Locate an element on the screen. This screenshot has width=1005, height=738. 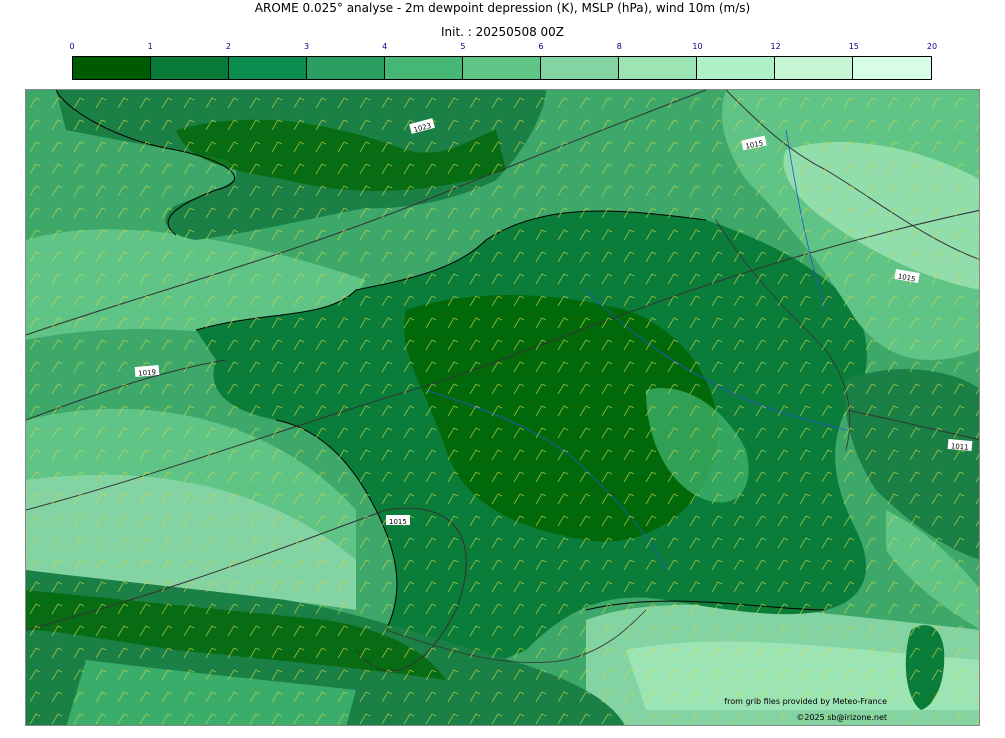
colorbar-tick-label: 20 is located at coordinates (932, 46).